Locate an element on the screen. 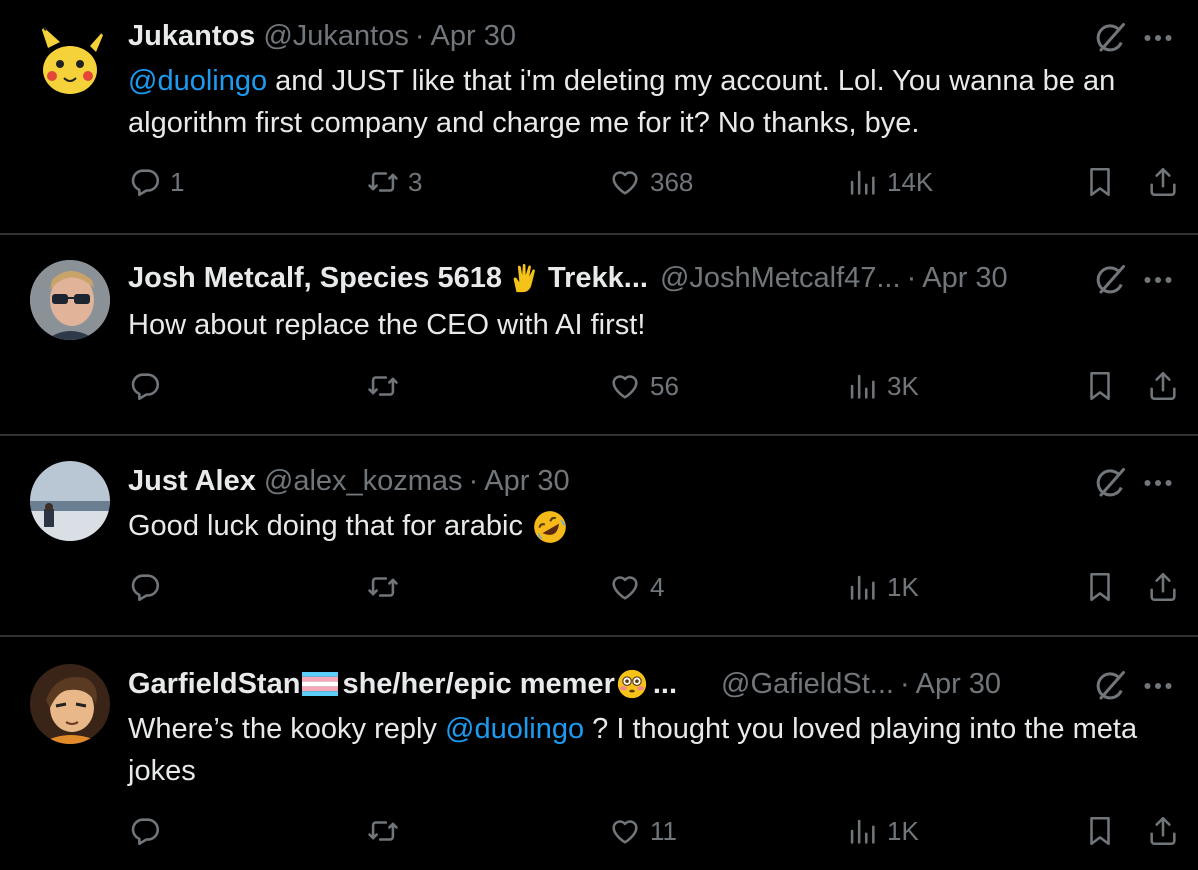  action-bar: 4 1K is located at coordinates (658, 592).